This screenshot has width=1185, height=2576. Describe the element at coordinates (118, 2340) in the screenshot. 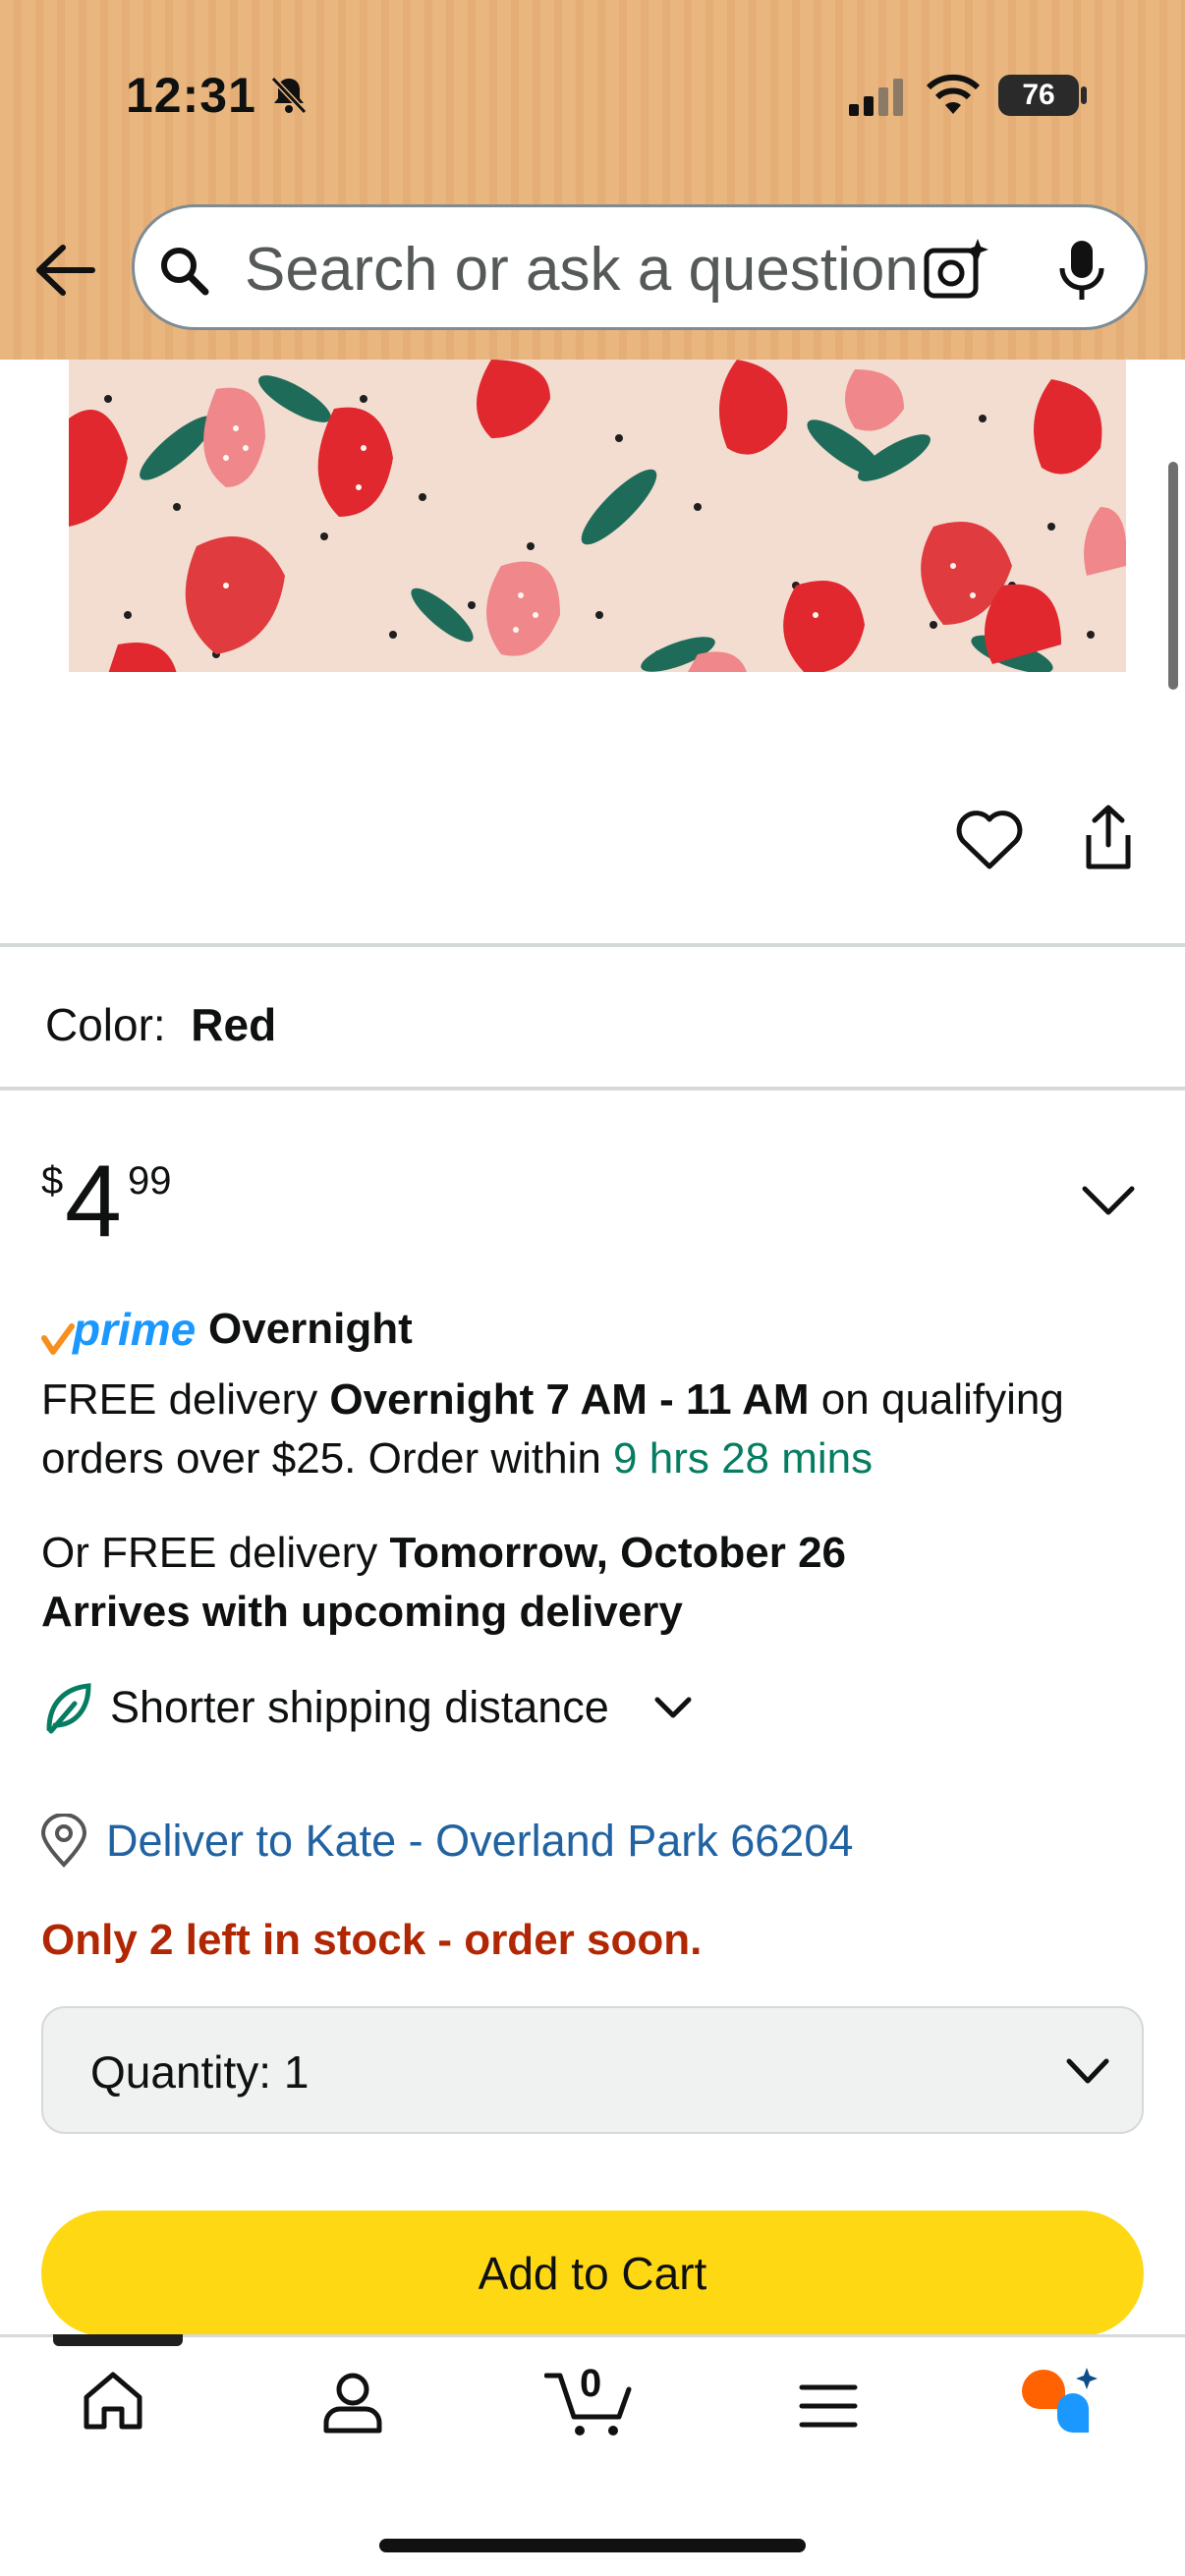

I see `active-tab-indicator` at that location.